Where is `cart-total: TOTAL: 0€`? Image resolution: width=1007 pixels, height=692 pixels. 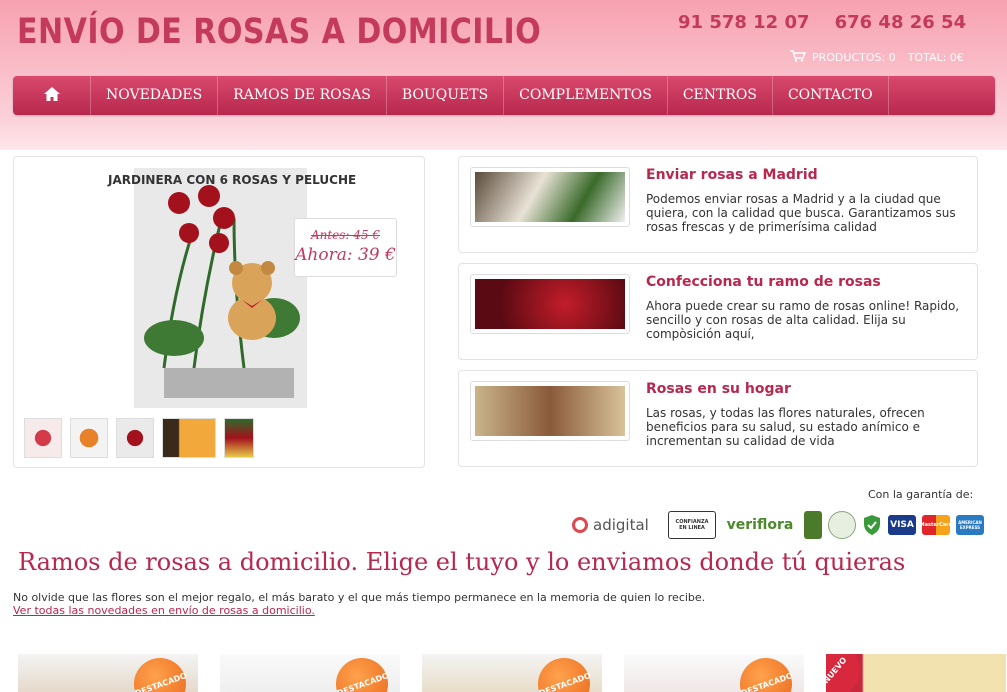
cart-total: TOTAL: 0€ is located at coordinates (936, 57).